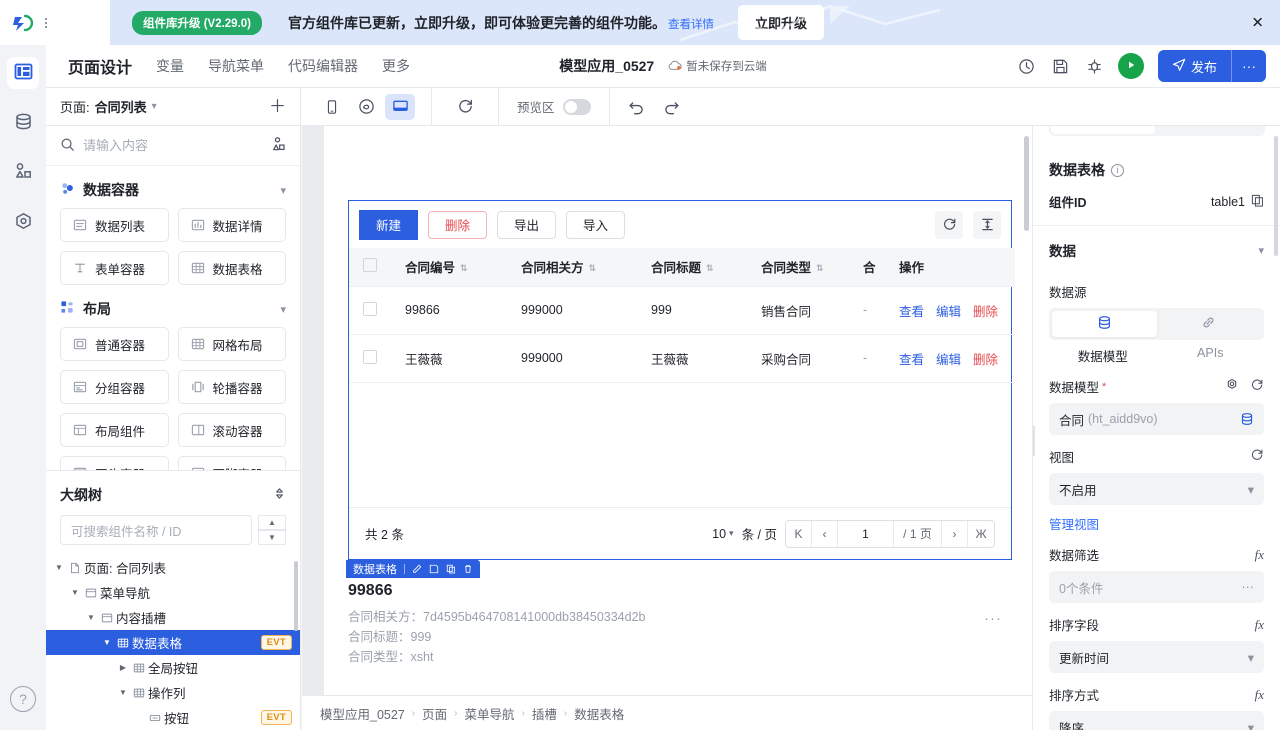 The image size is (1280, 730). Describe the element at coordinates (1257, 22) in the screenshot. I see `close-icon: ✕` at that location.